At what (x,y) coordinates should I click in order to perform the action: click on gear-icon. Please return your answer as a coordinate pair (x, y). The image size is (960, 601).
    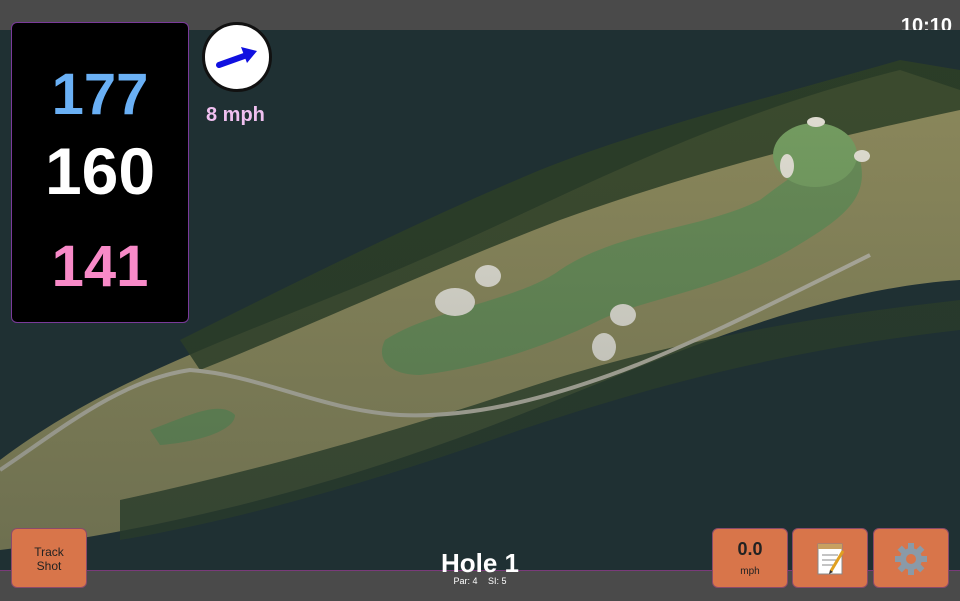
    Looking at the image, I should click on (911, 559).